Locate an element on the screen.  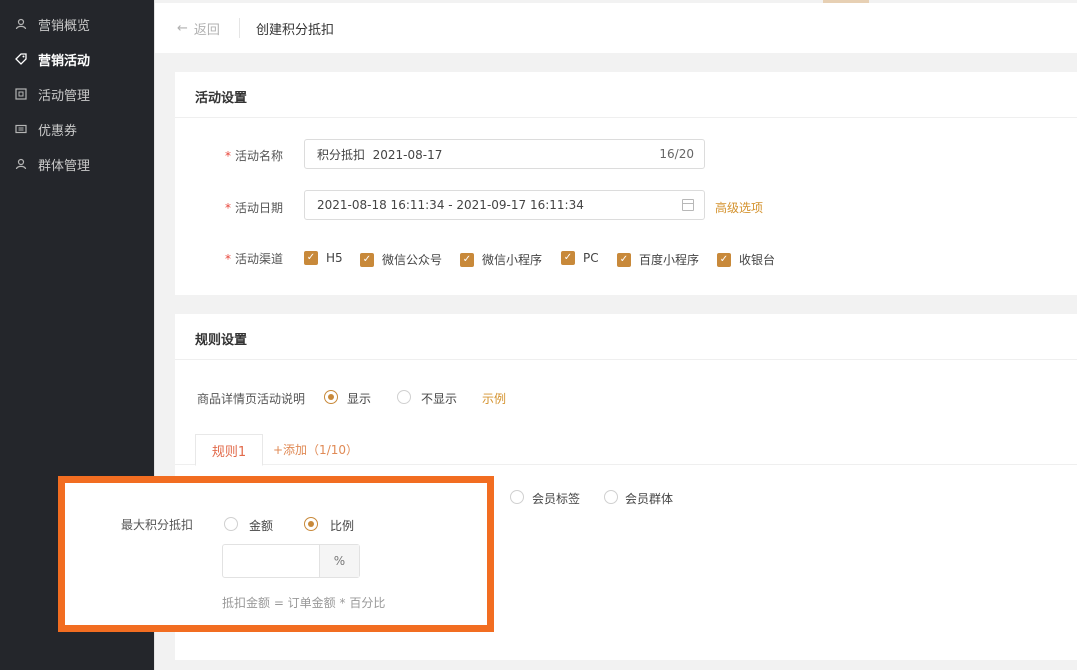
max-deduct-highlight: 最大积分抵扣 金额 比例 % 抵扣金额 = 订单金额 * 百分比 is located at coordinates (276, 554).